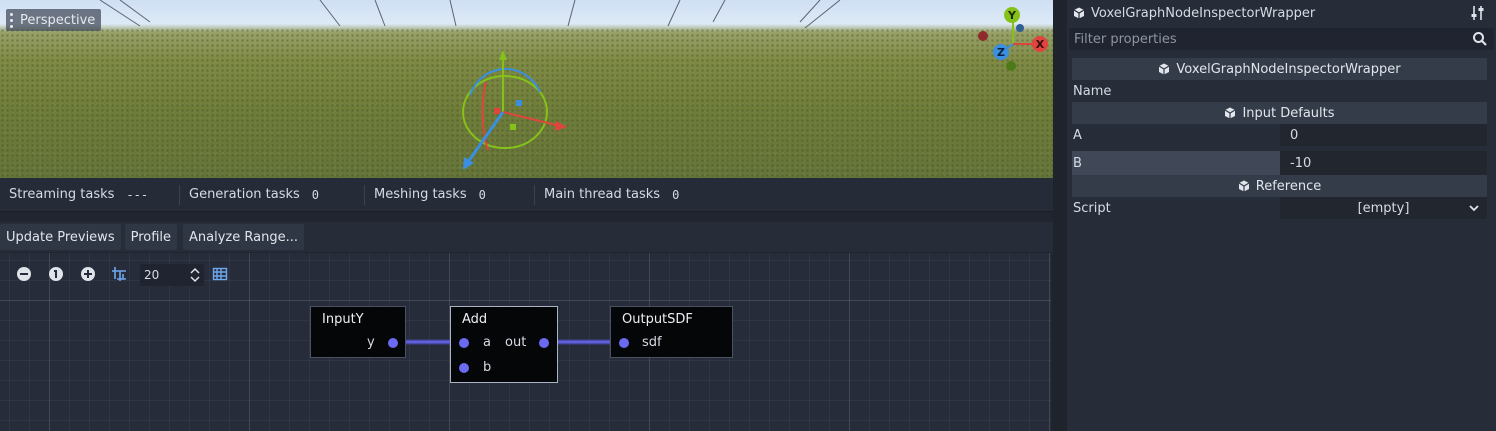  I want to click on port-label-b: b, so click(487, 367).